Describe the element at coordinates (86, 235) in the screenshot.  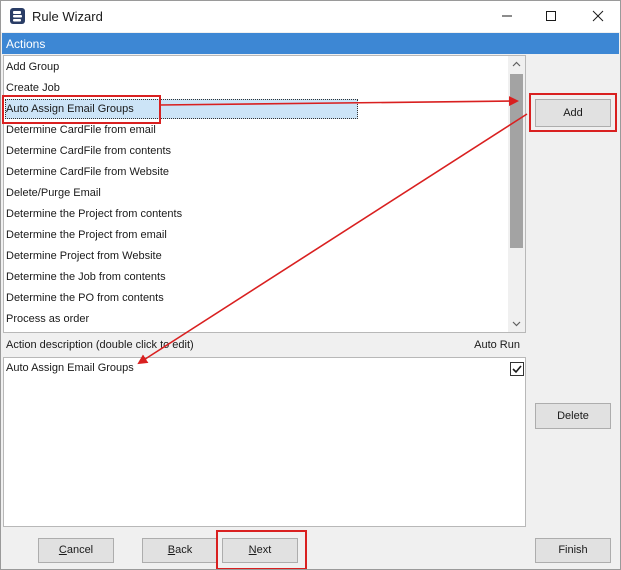
I see `list-item: Determine the Project from email` at that location.